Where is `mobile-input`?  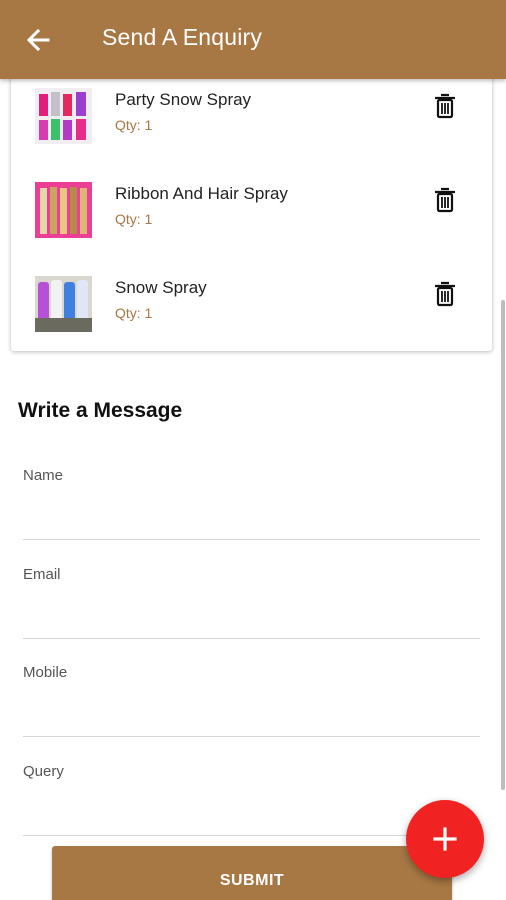
mobile-input is located at coordinates (251, 711).